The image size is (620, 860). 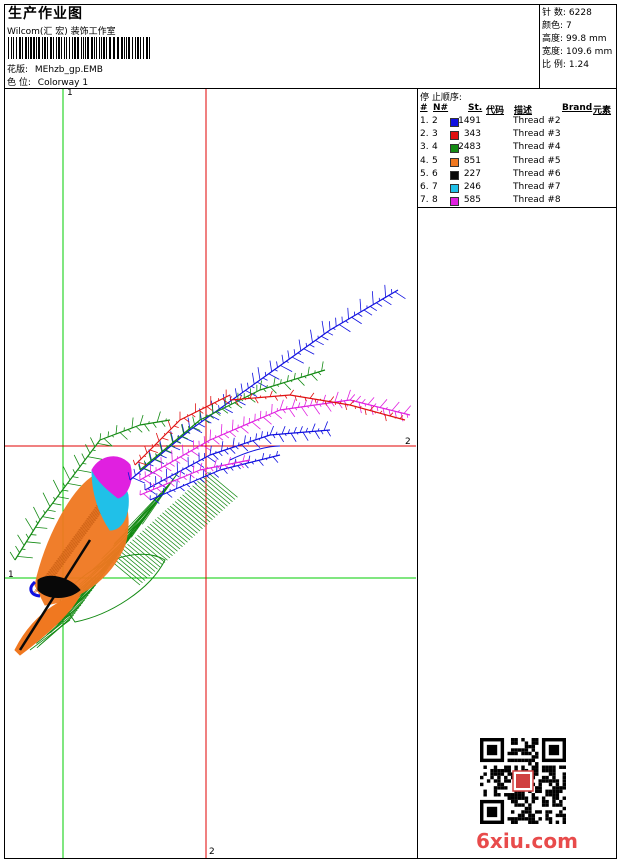 What do you see at coordinates (212, 852) in the screenshot?
I see `axis-label-red-vertical: 2` at bounding box center [212, 852].